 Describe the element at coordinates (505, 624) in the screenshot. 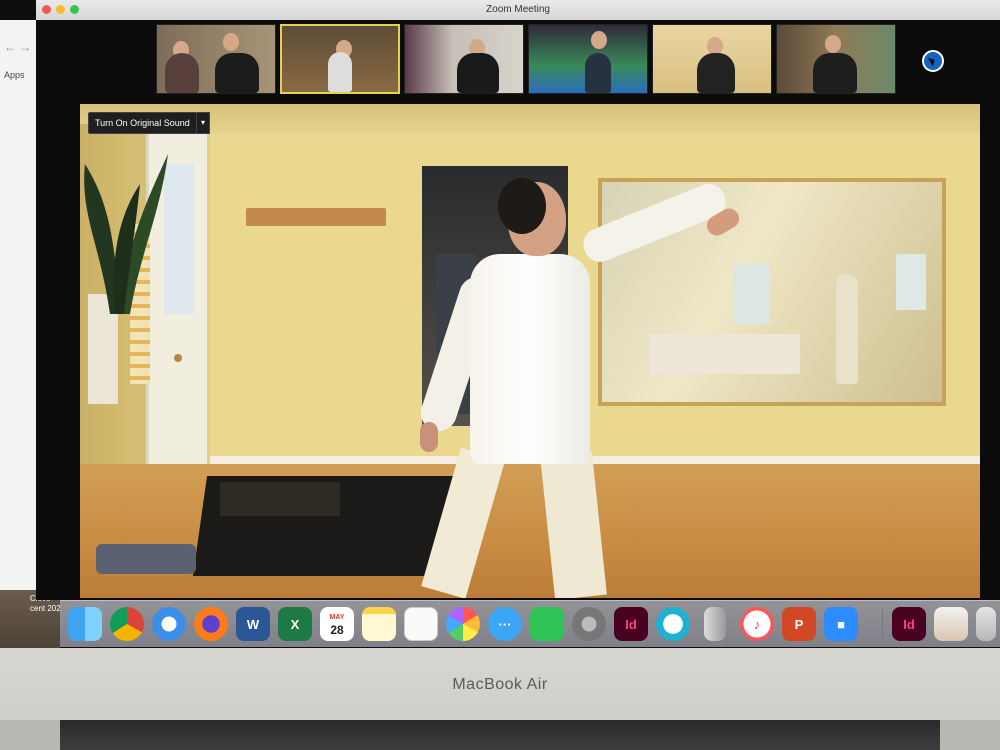

I see `messages-icon: ···` at that location.